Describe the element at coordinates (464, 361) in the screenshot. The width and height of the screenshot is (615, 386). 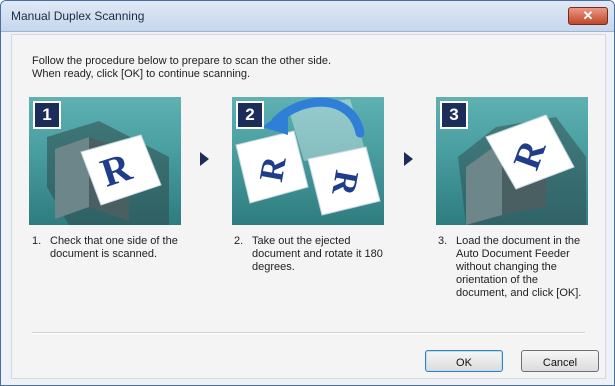
I see `ok-button: OK` at that location.